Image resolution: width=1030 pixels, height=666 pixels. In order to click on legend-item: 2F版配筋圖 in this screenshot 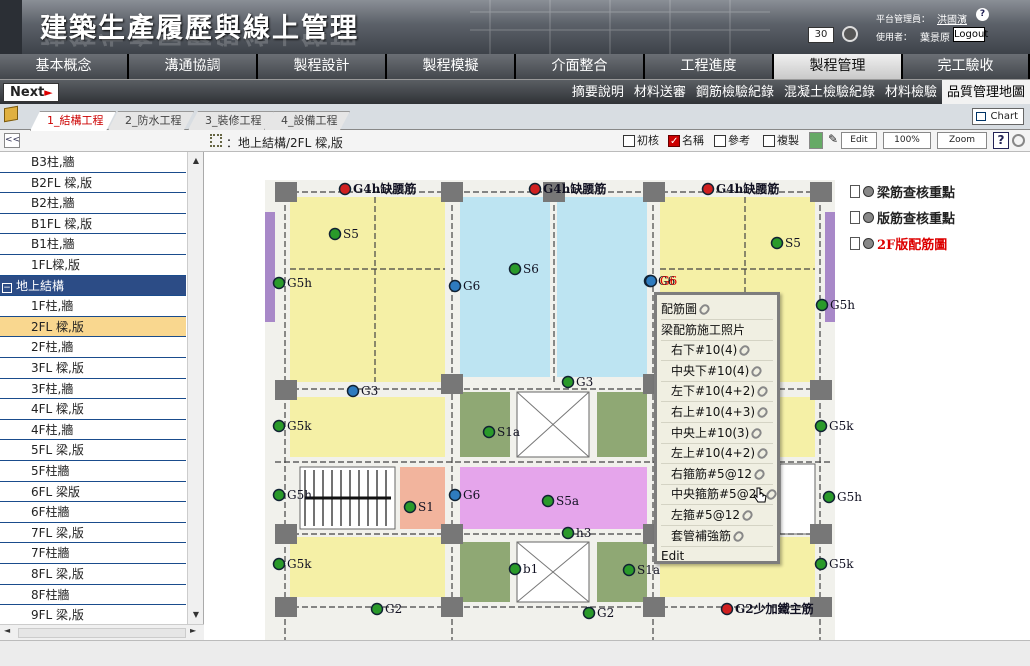, I will do `click(898, 243)`.